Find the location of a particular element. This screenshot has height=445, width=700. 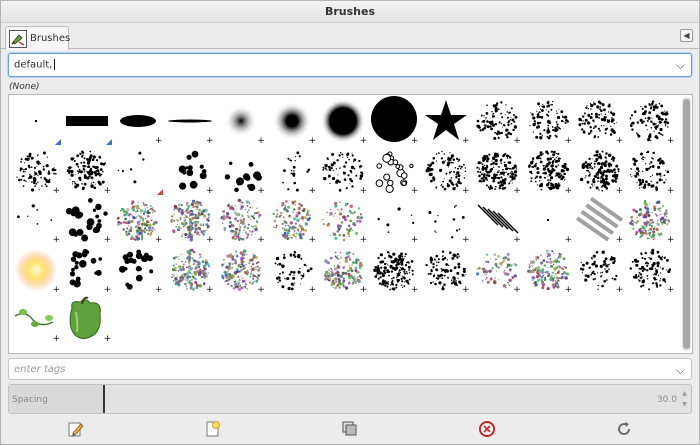

brush-pepper-photo: + is located at coordinates (87, 319).